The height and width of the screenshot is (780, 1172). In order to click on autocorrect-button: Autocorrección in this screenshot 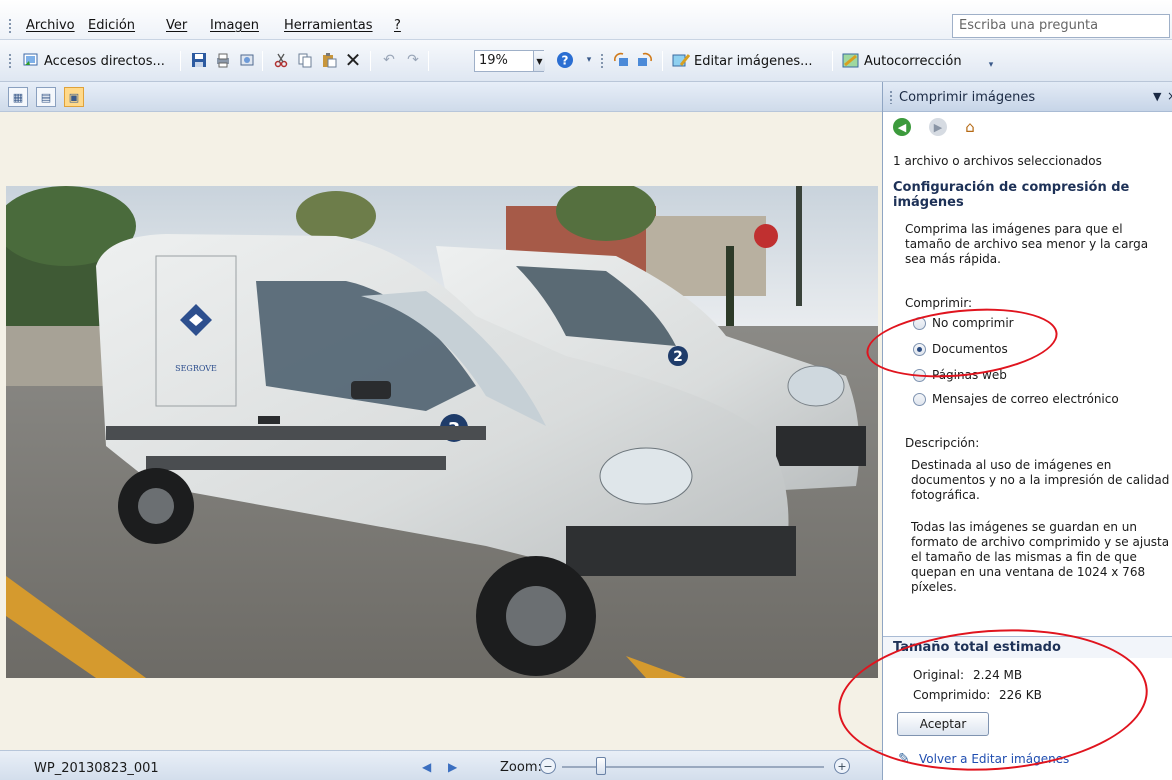, I will do `click(913, 61)`.